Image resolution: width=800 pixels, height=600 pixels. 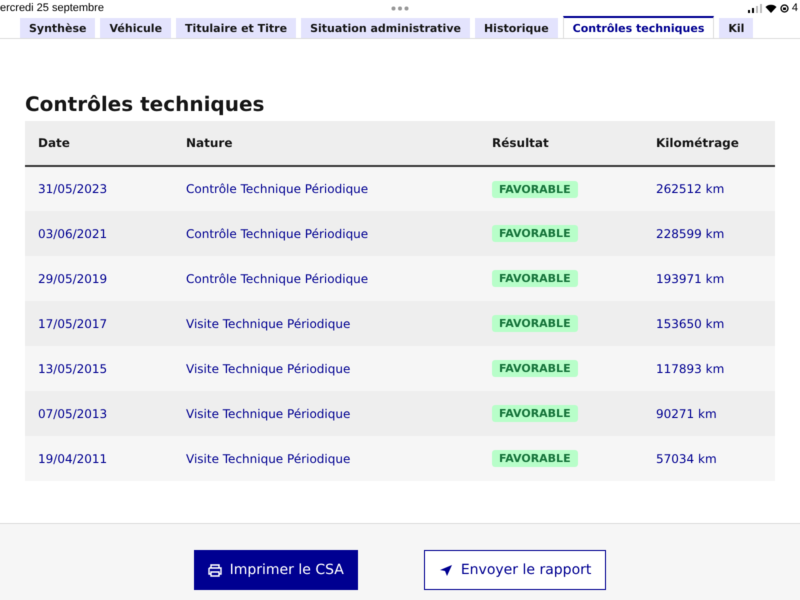 I want to click on signal-icon, so click(x=755, y=8).